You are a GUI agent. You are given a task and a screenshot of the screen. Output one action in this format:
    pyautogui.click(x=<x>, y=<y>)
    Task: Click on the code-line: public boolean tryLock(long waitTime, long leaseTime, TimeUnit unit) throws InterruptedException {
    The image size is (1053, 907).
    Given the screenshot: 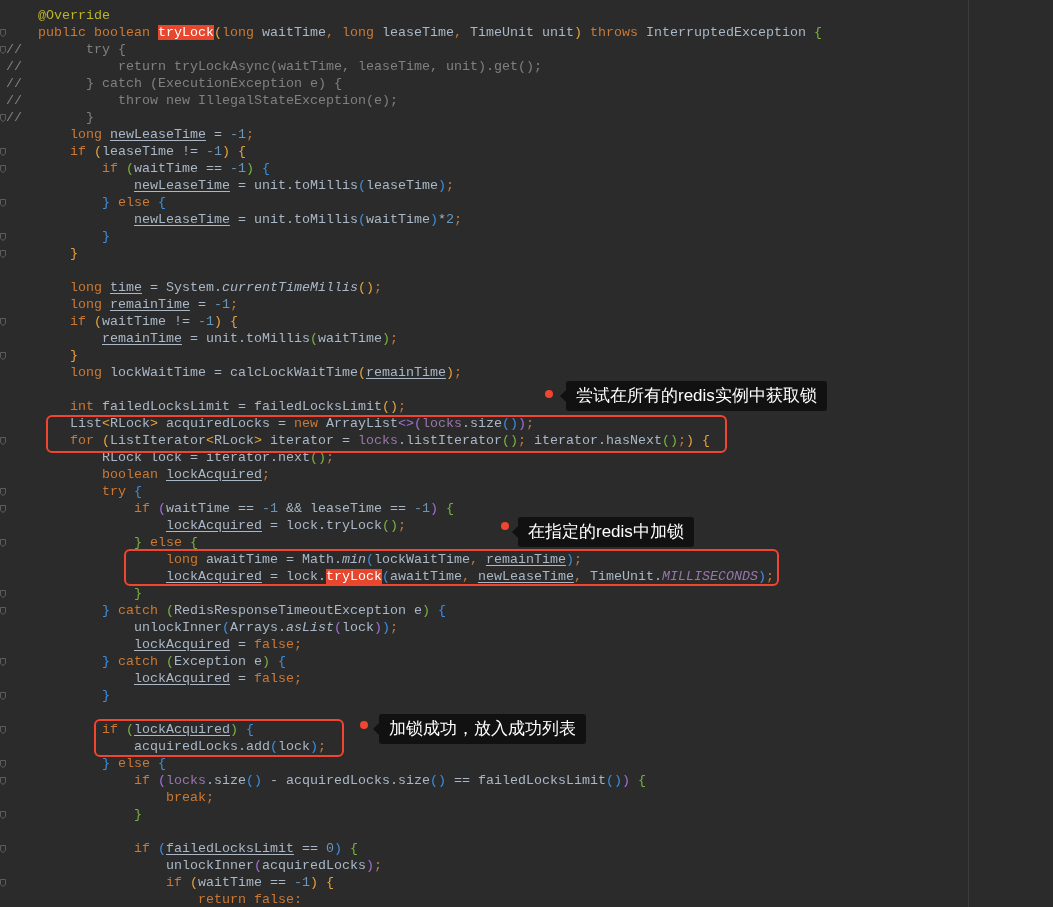 What is the action you would take?
    pyautogui.click(x=429, y=32)
    